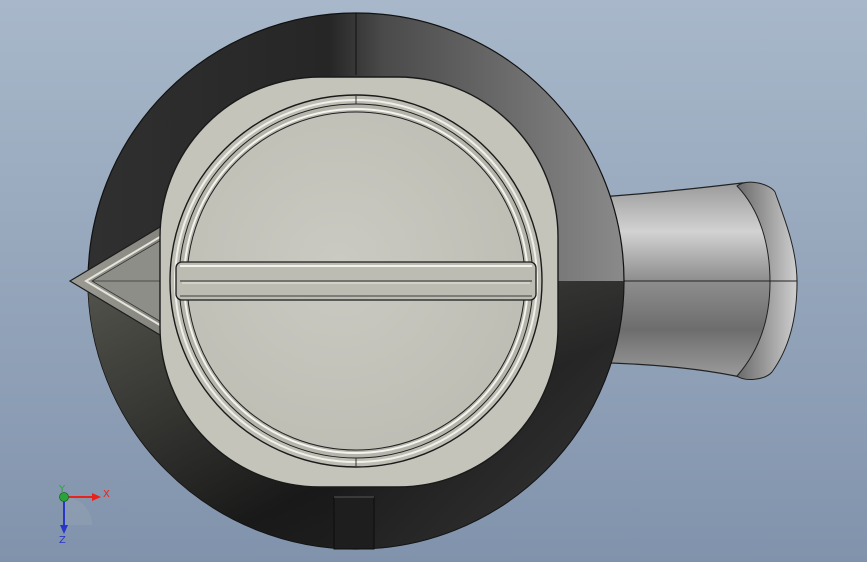 Image resolution: width=867 pixels, height=562 pixels. What do you see at coordinates (106, 494) in the screenshot?
I see `x-axis-label: X` at bounding box center [106, 494].